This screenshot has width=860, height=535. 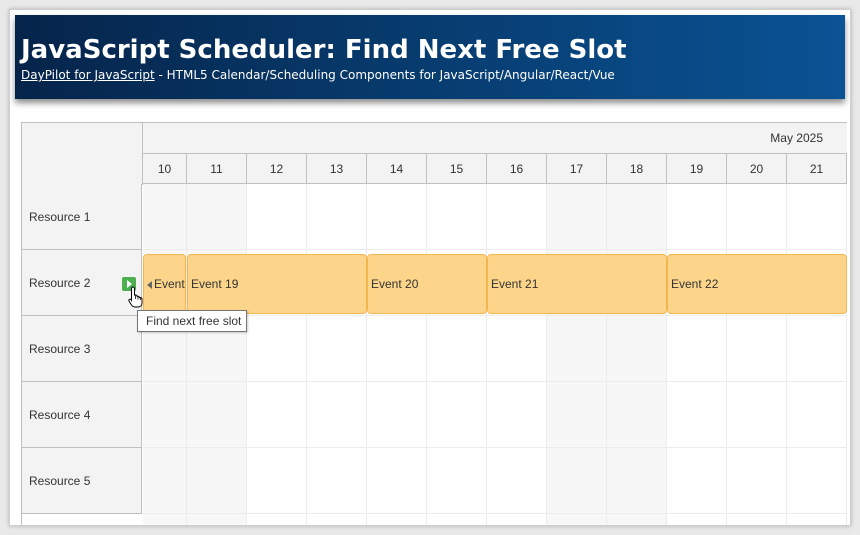 I want to click on resource-row-header: Resource 5, so click(x=82, y=481).